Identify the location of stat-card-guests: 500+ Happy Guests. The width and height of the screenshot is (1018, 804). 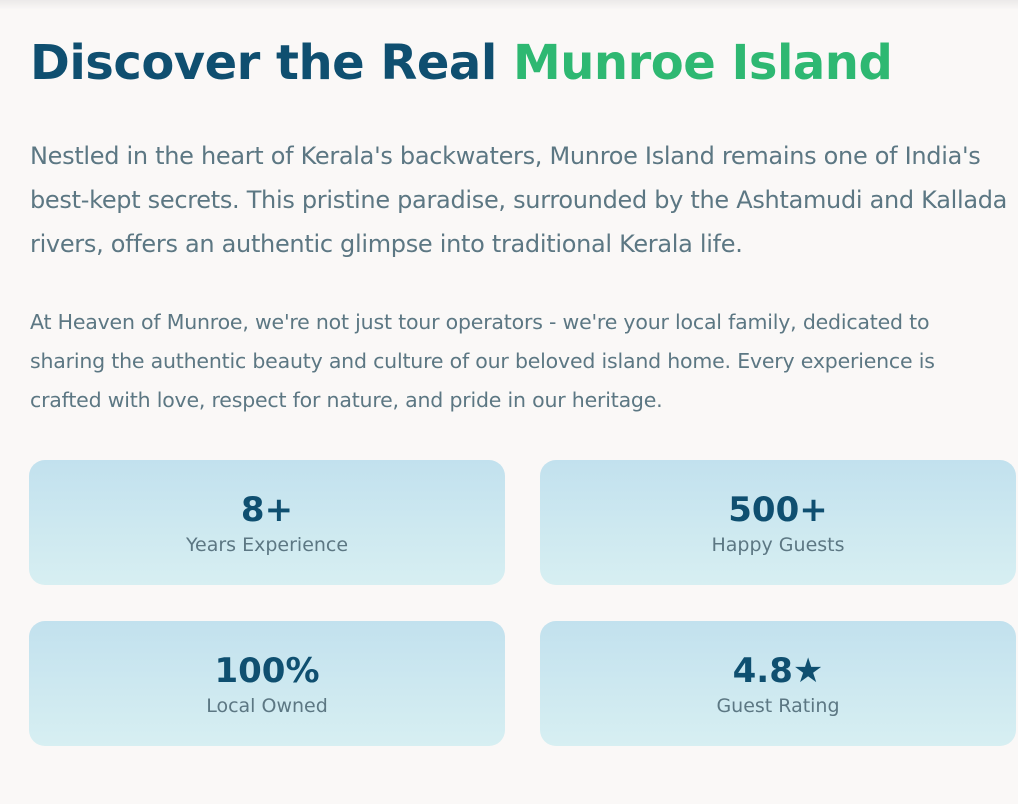
(778, 522).